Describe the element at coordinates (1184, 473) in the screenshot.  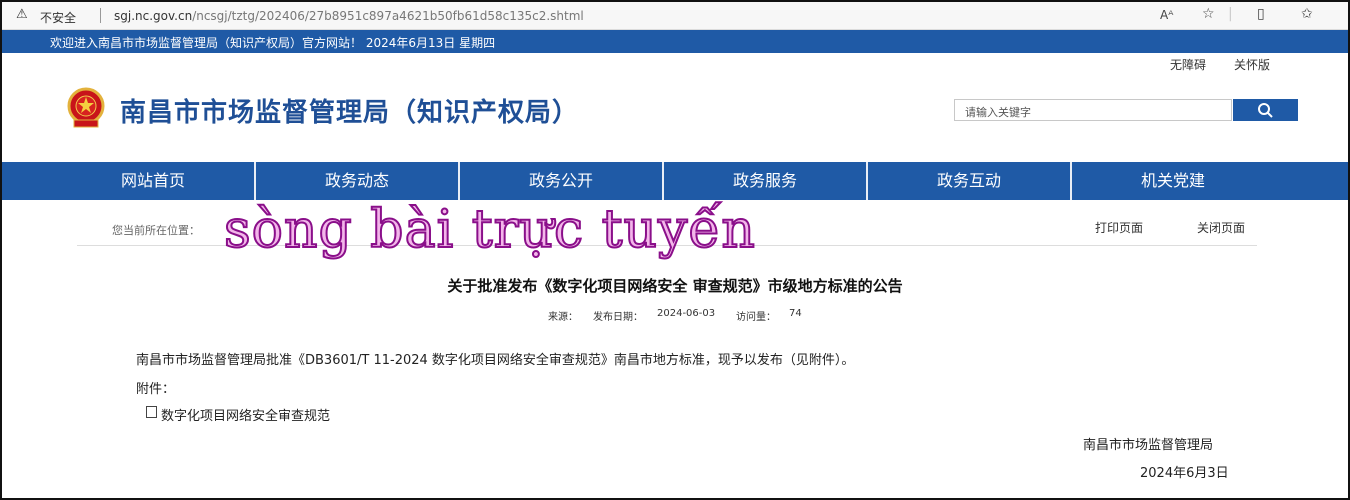
I see `signature-date: 2024年6月3日` at that location.